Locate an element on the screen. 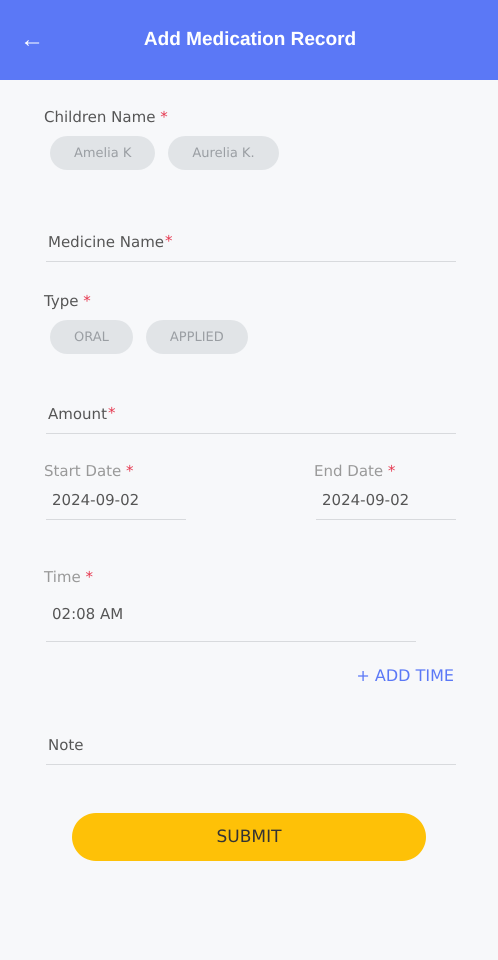 The width and height of the screenshot is (498, 960). child-chip: Amelia K is located at coordinates (103, 153).